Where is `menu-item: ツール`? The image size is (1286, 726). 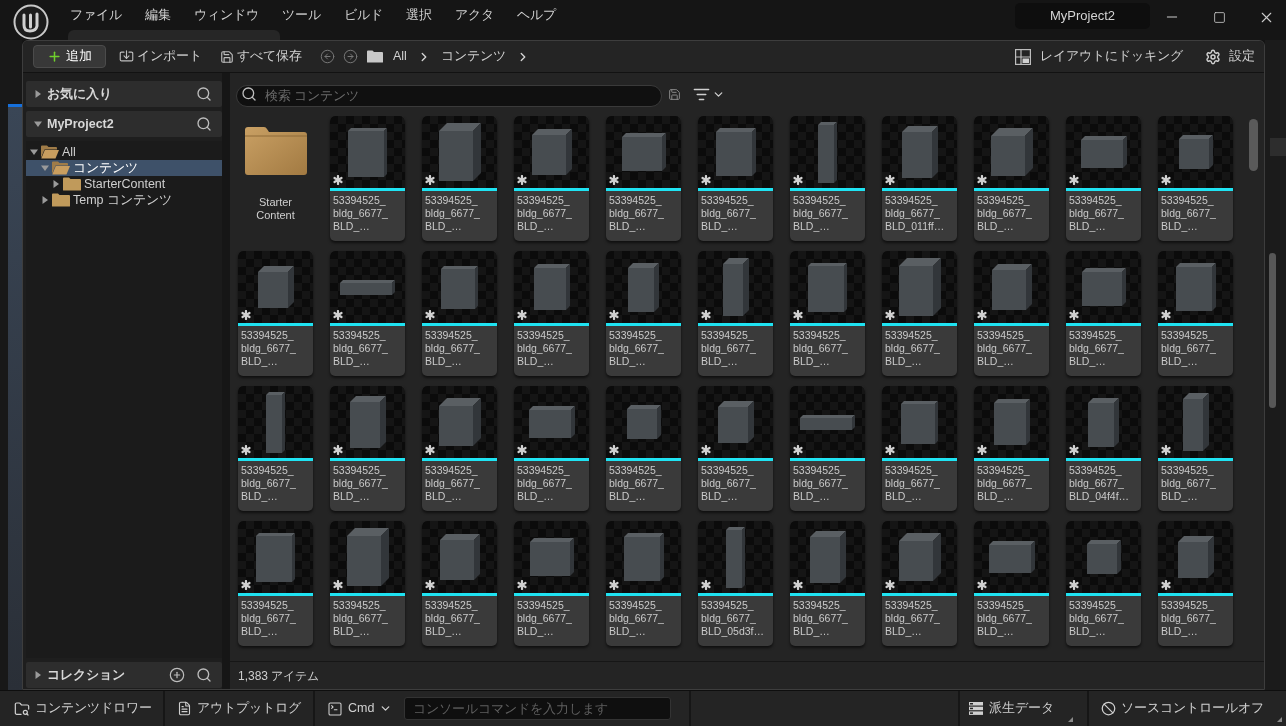 menu-item: ツール is located at coordinates (301, 15).